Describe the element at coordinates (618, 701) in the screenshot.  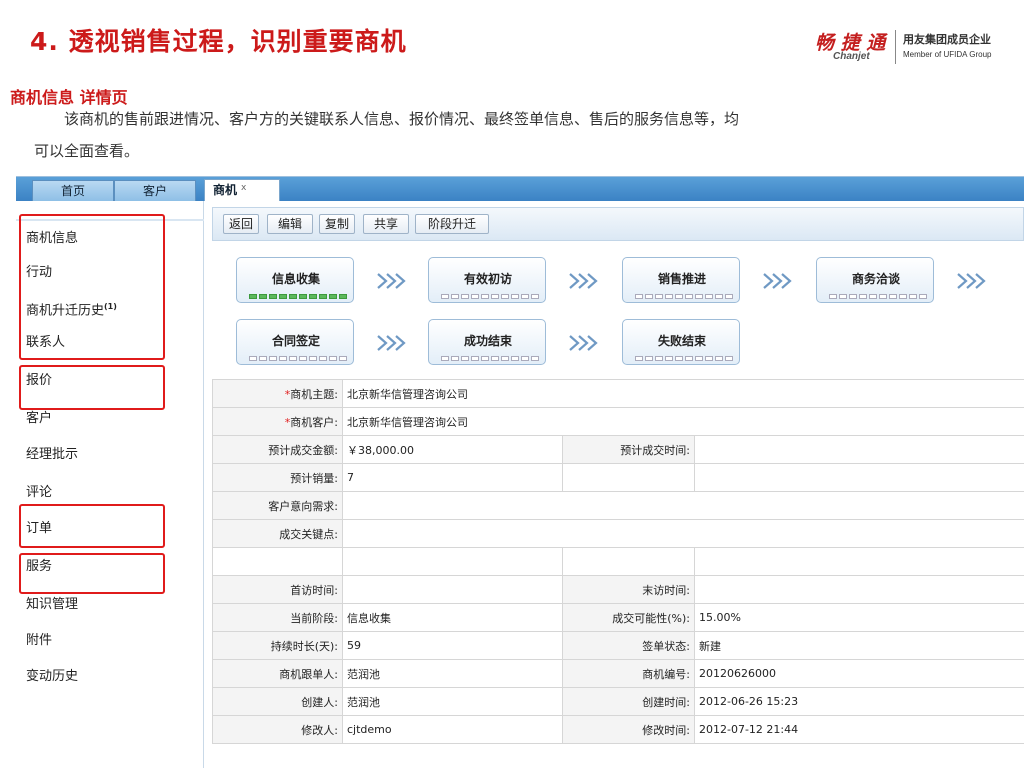
I see `table-row: 创建人: 范润池 创建时间: 2012-06-26 15:23` at that location.